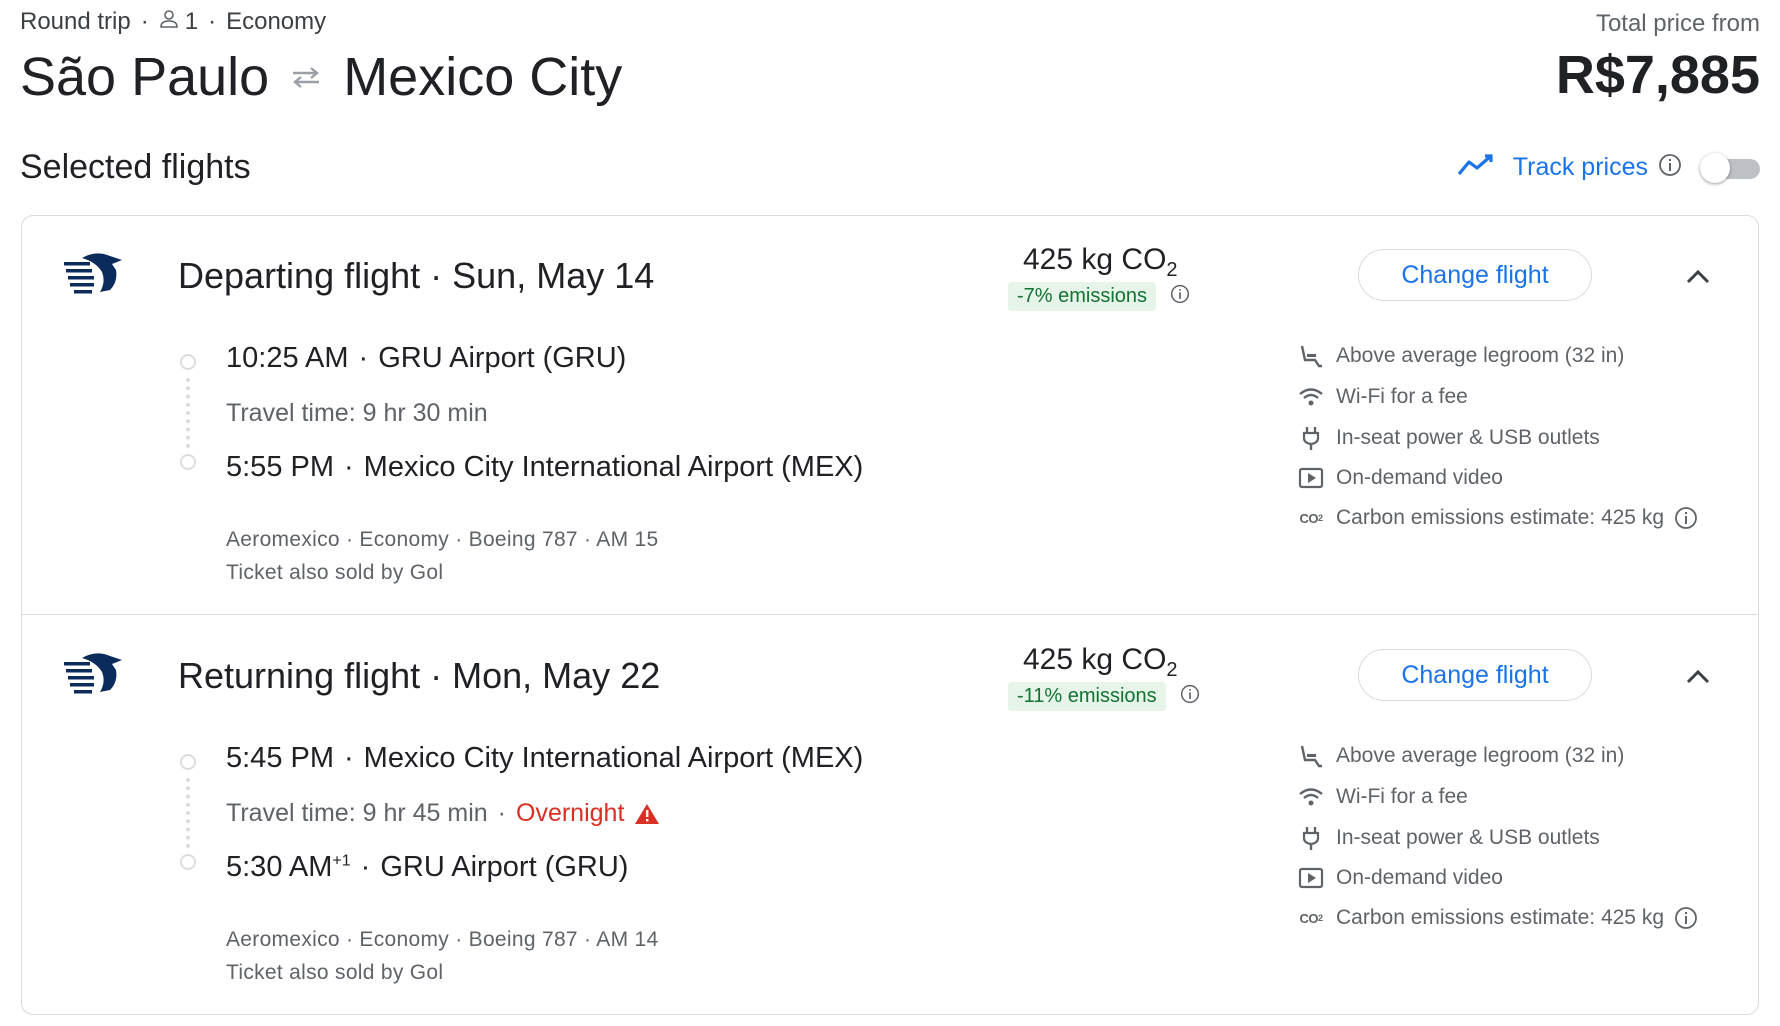 The height and width of the screenshot is (1026, 1780). Describe the element at coordinates (419, 675) in the screenshot. I see `returning-flight-title: Returning flight · Mon, May 22` at that location.